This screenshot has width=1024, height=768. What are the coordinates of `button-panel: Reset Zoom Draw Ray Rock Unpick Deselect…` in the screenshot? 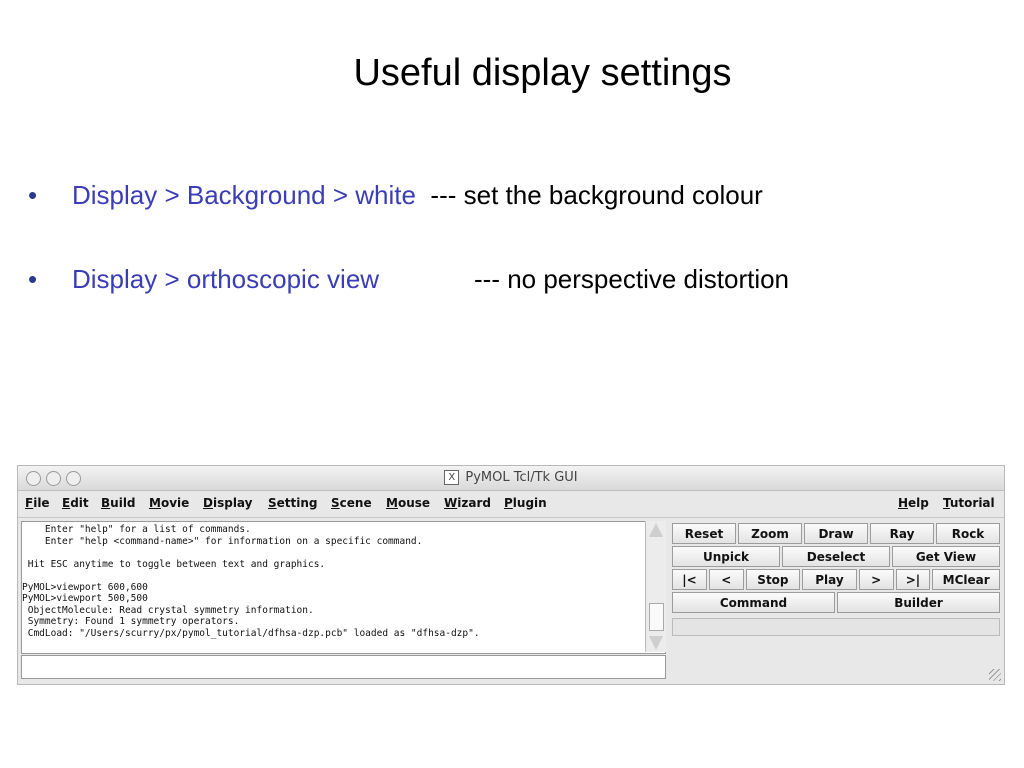 It's located at (836, 569).